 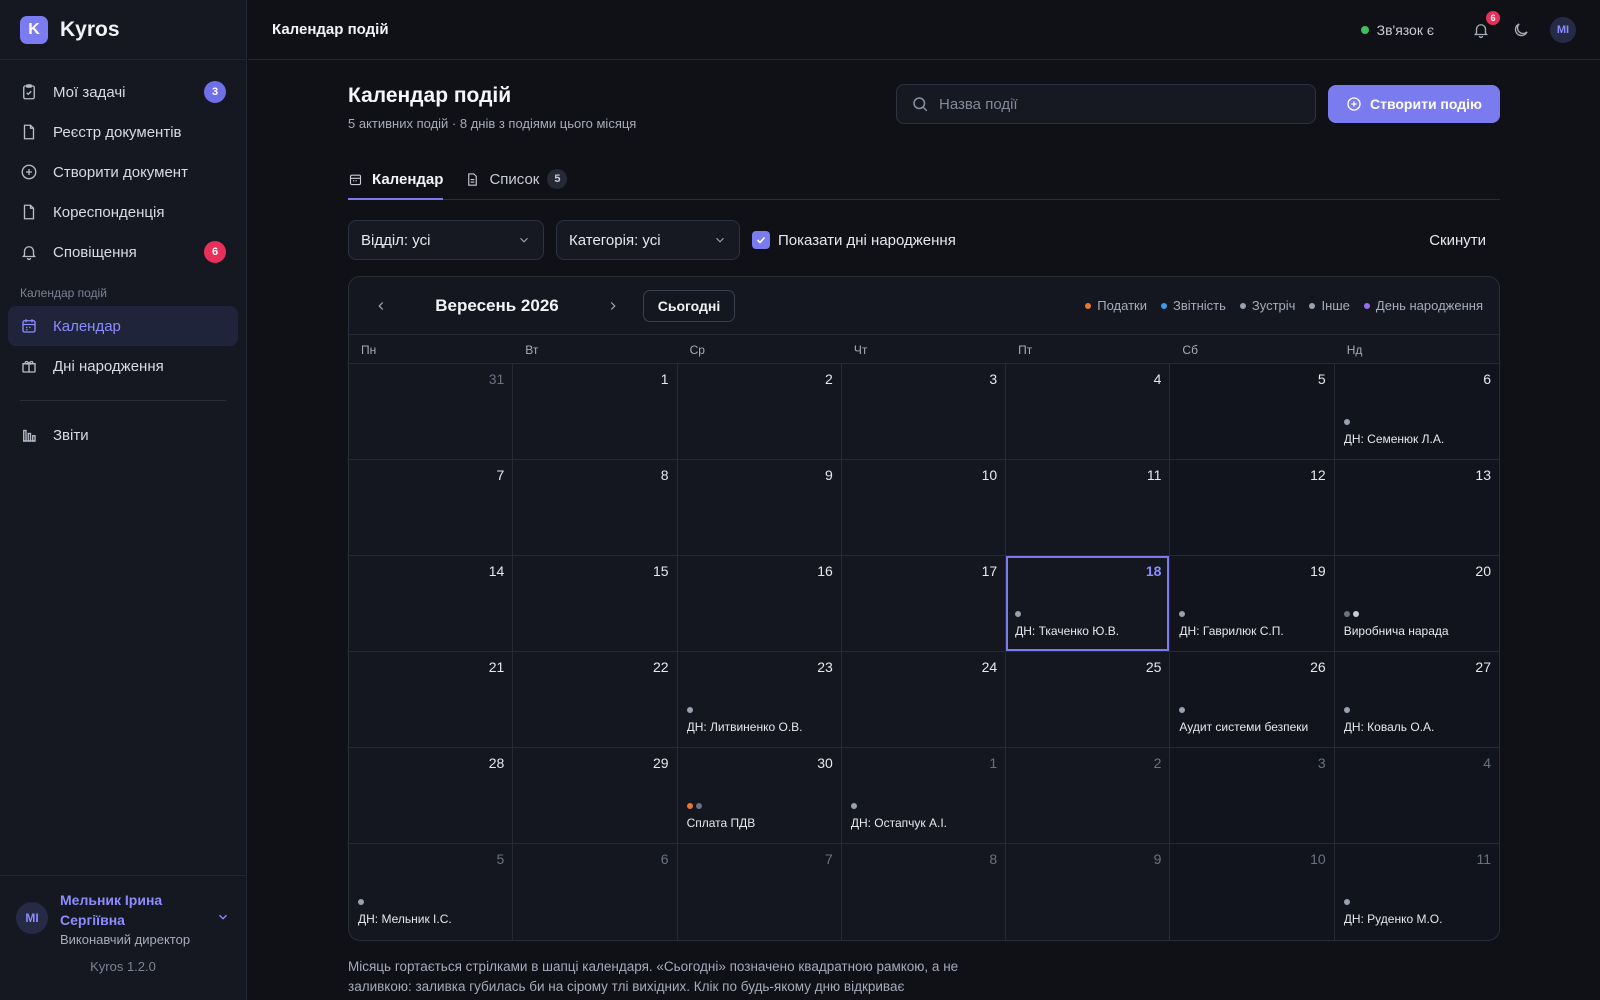 I want to click on category-select-value: Категорія: усі, so click(x=615, y=240).